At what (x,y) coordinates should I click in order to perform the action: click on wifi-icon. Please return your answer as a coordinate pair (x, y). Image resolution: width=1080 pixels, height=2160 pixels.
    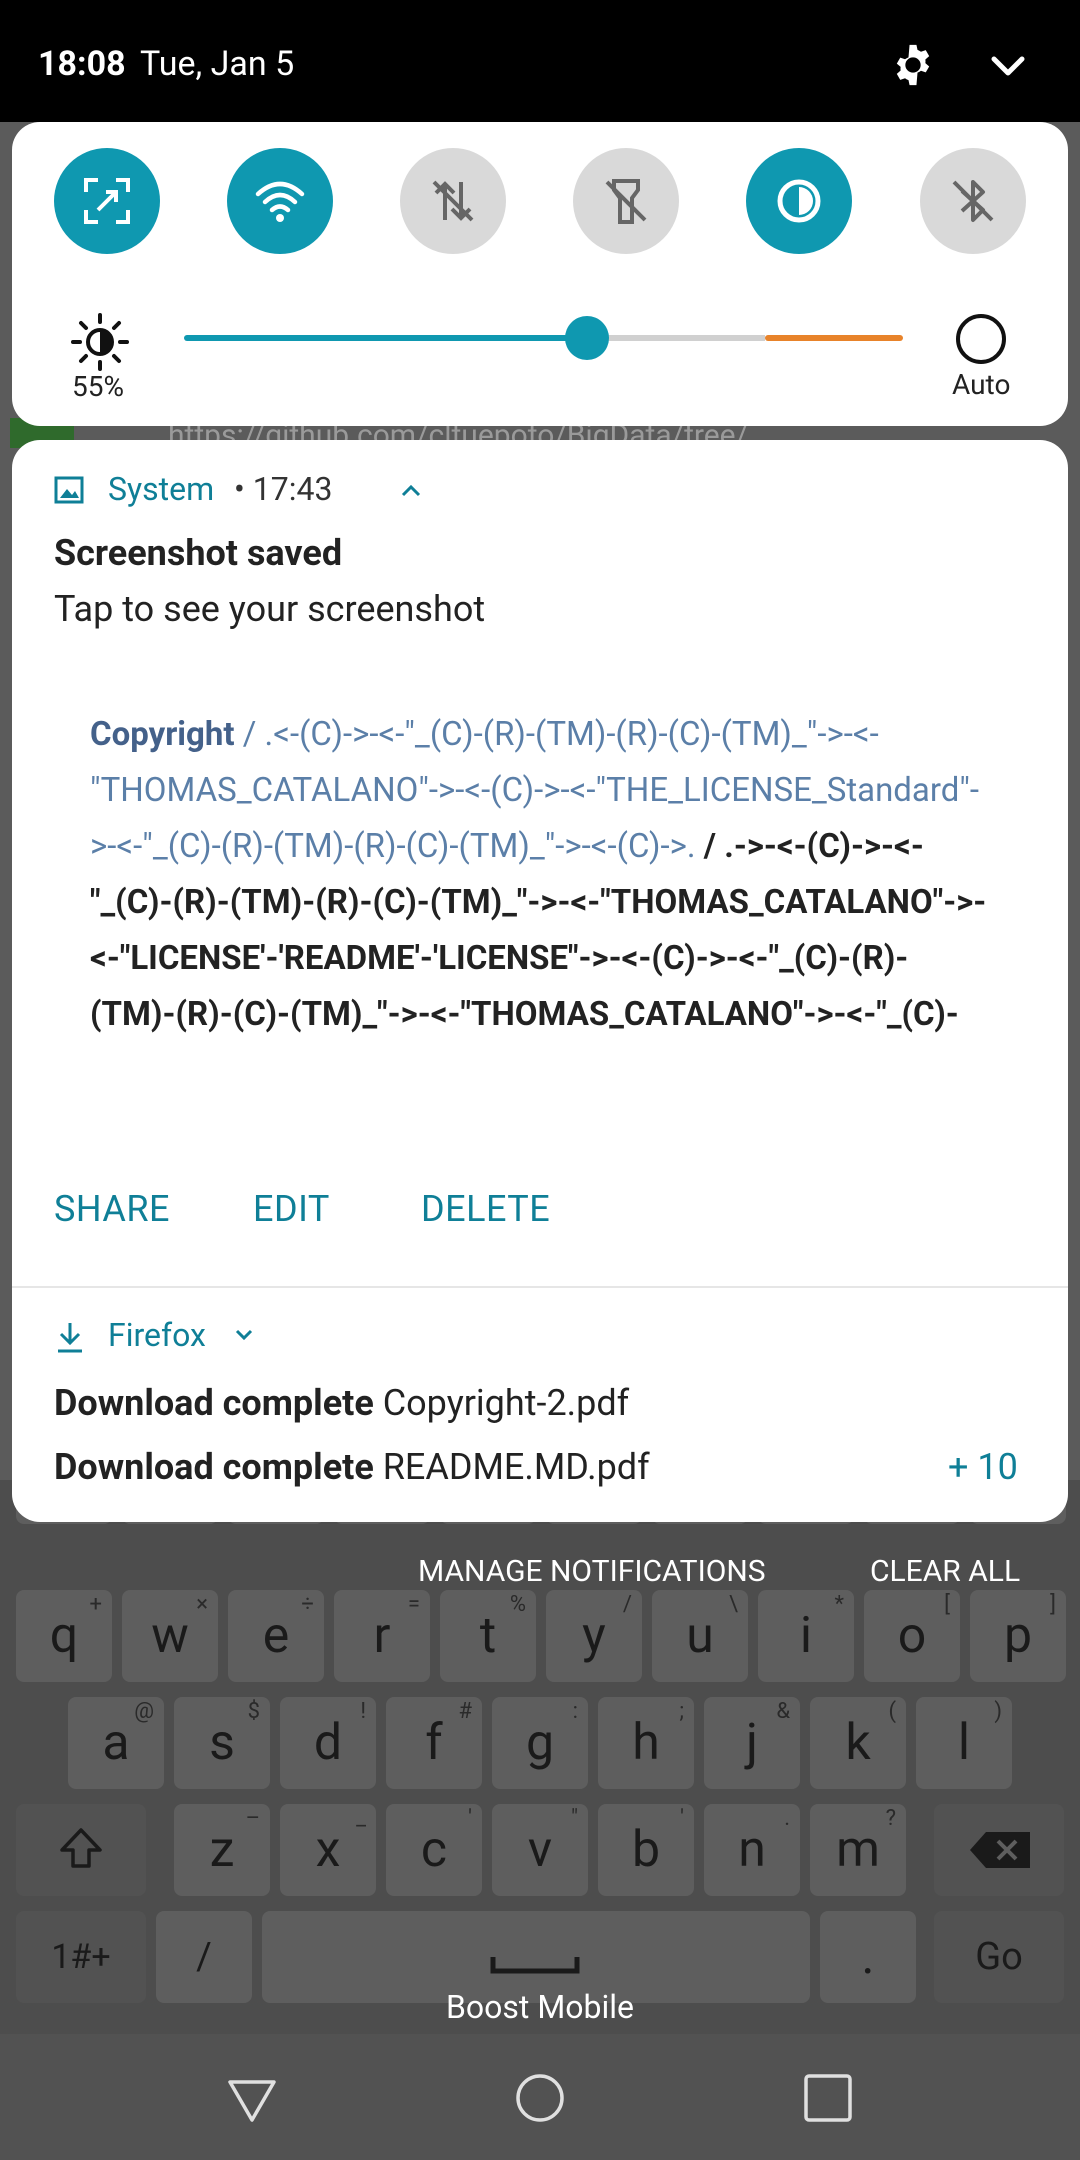
    Looking at the image, I should click on (280, 201).